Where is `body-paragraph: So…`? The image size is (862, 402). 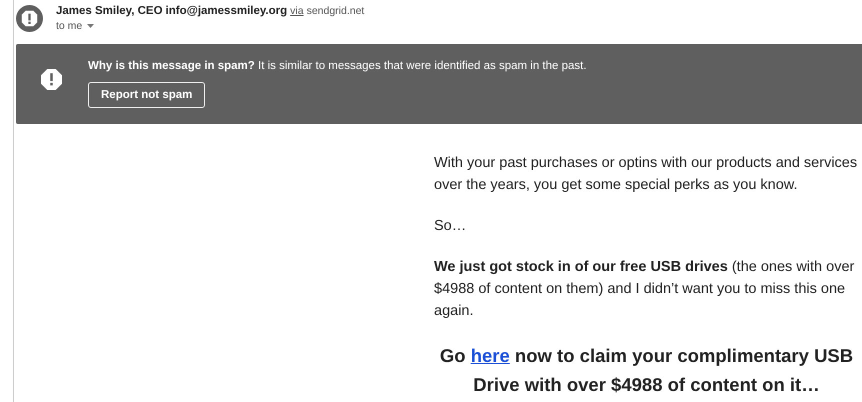 body-paragraph: So… is located at coordinates (451, 226).